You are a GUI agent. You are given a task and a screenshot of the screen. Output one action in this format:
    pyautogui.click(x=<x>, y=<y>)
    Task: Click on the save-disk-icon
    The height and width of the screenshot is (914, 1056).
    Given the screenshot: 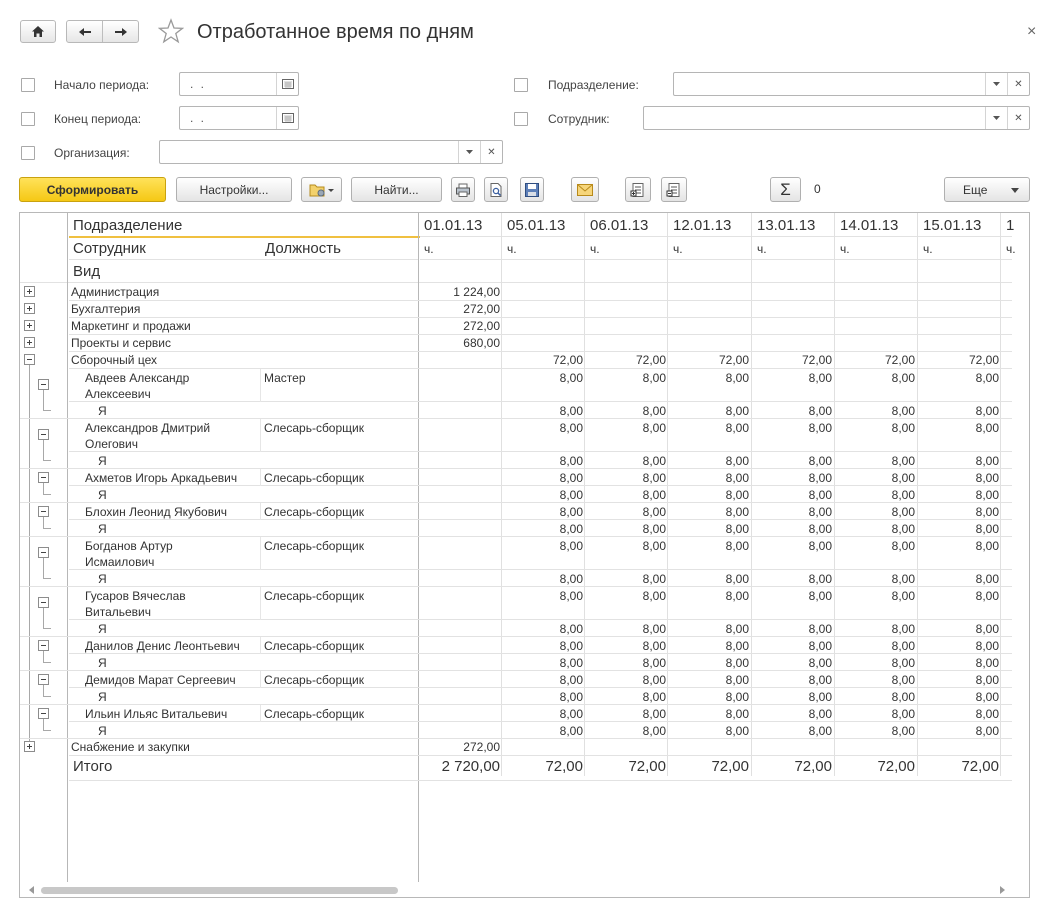 What is the action you would take?
    pyautogui.click(x=532, y=189)
    